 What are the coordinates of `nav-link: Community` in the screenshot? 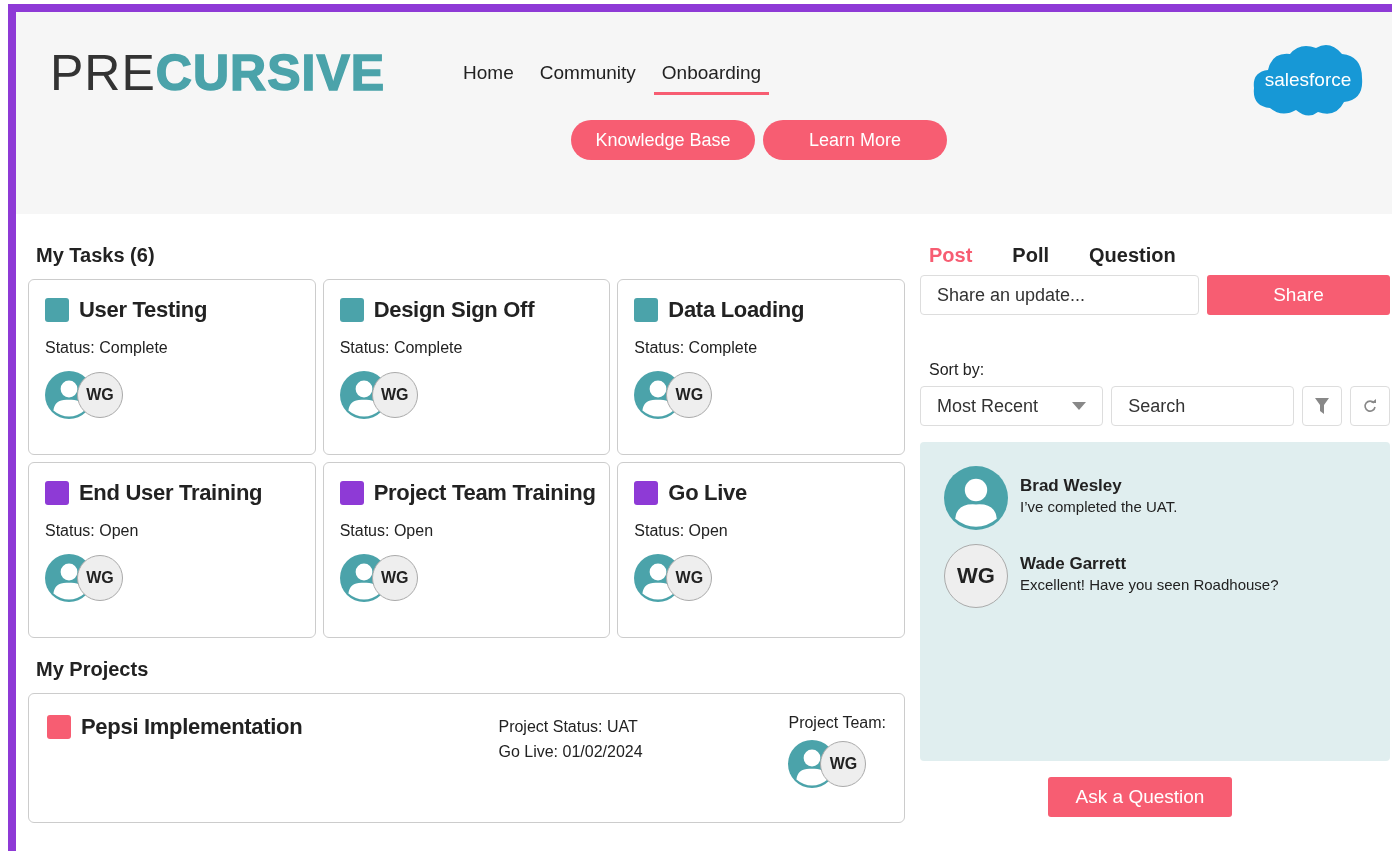 It's located at (587, 75).